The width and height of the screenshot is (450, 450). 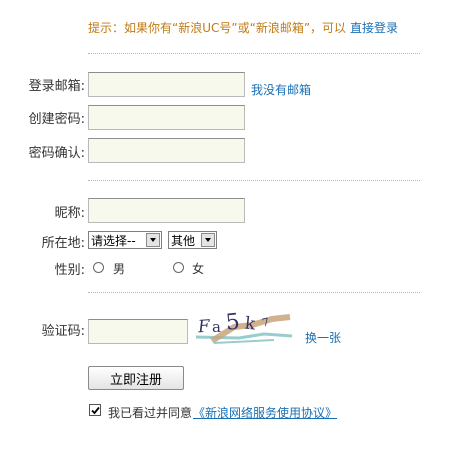 What do you see at coordinates (138, 331) in the screenshot?
I see `captcha-field` at bounding box center [138, 331].